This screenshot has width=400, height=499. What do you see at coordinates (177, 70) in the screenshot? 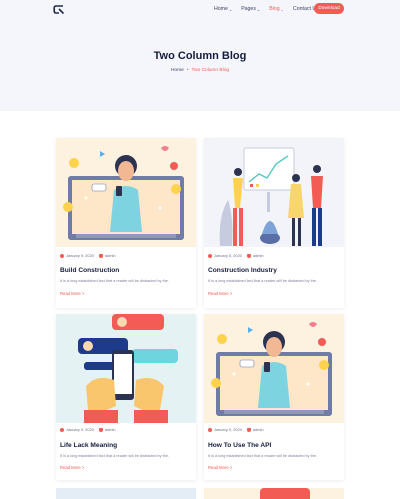
I see `breadcrumb-home-link: Home` at bounding box center [177, 70].